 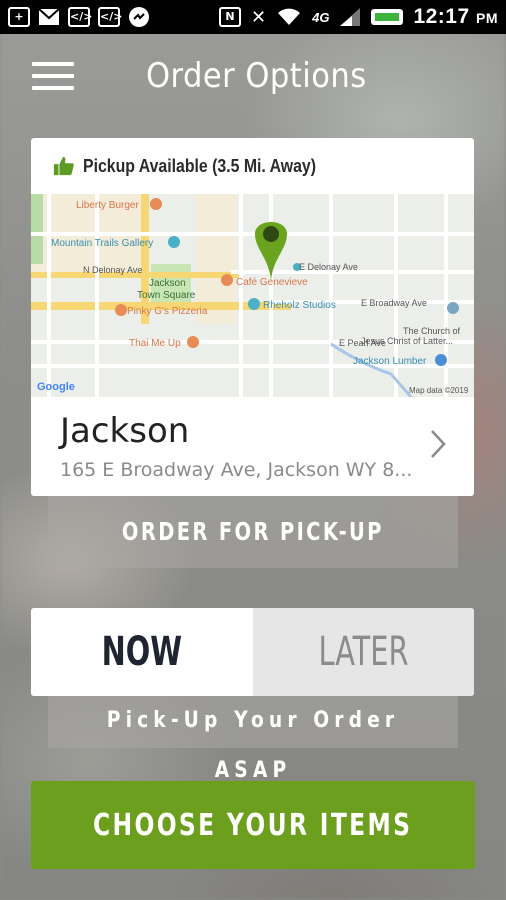 What do you see at coordinates (328, 267) in the screenshot?
I see `svg-text: E Delonay Ave` at bounding box center [328, 267].